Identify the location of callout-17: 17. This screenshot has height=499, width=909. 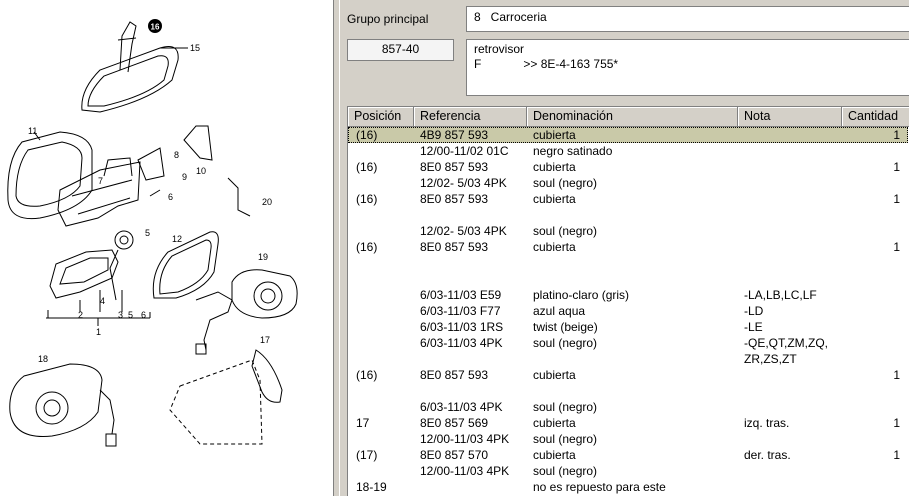
(265, 340).